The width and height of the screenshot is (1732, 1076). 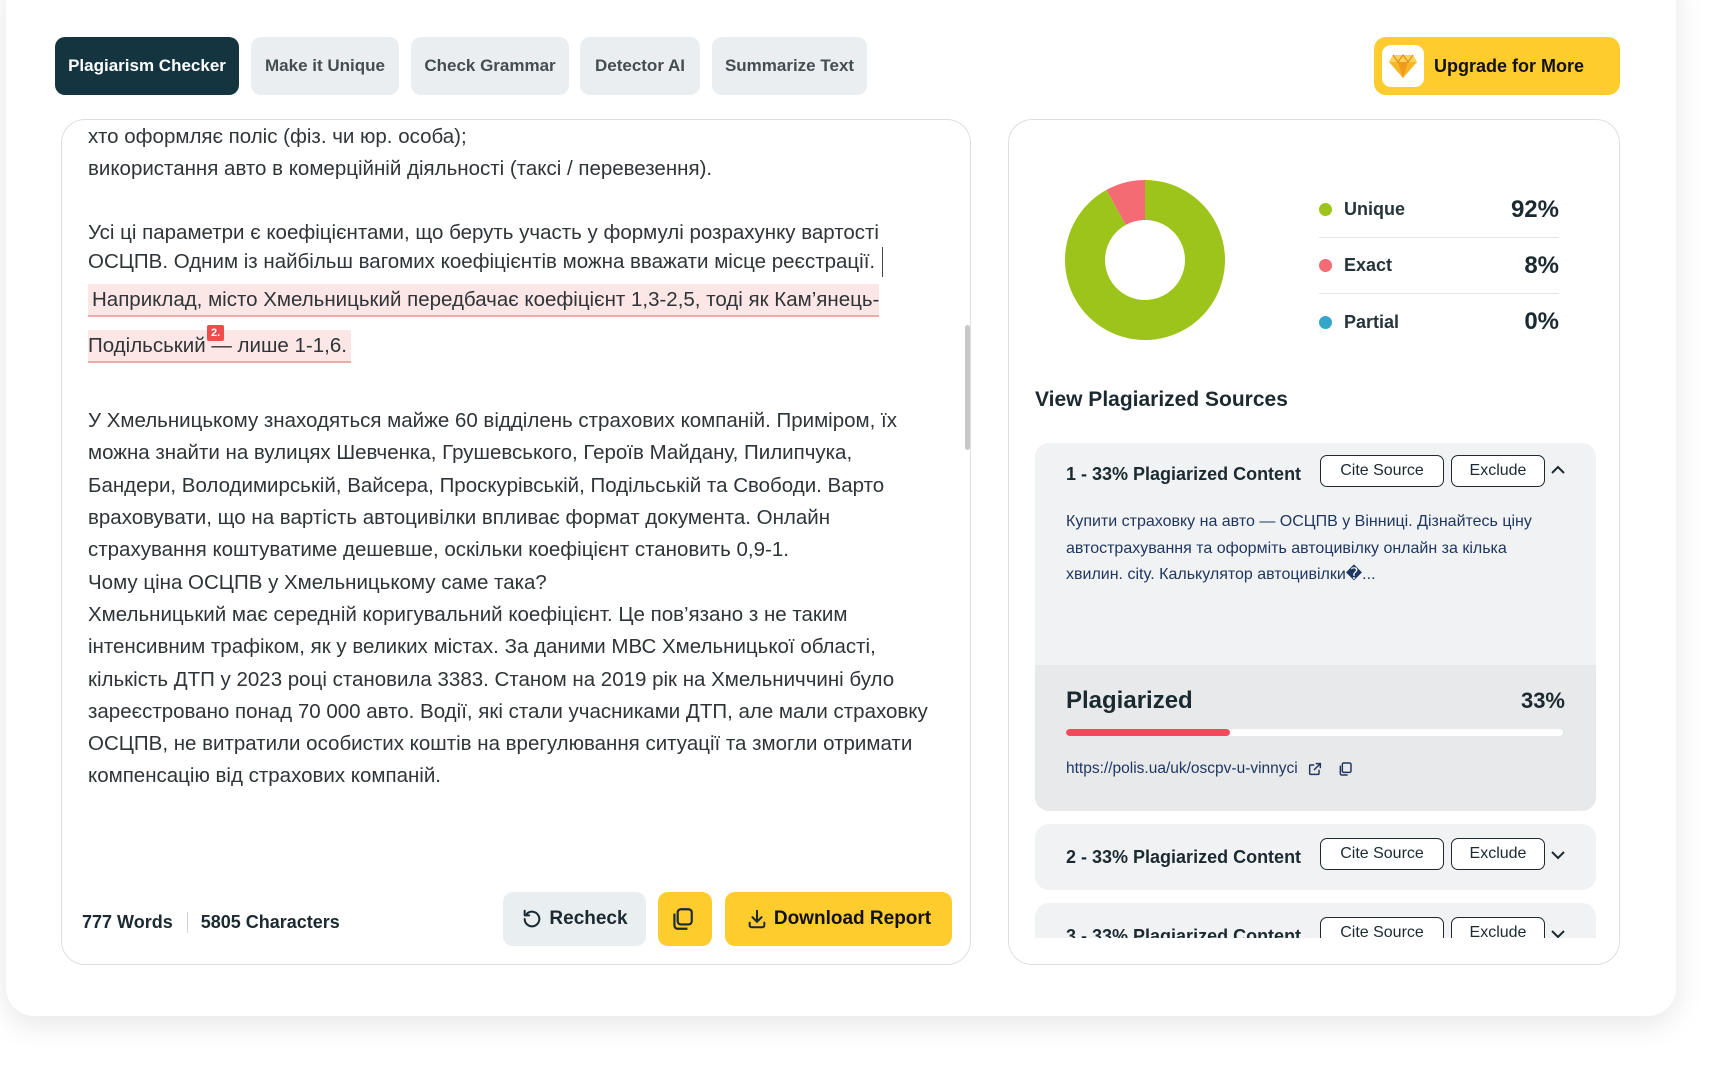 I want to click on chevron-up-icon, so click(x=1558, y=470).